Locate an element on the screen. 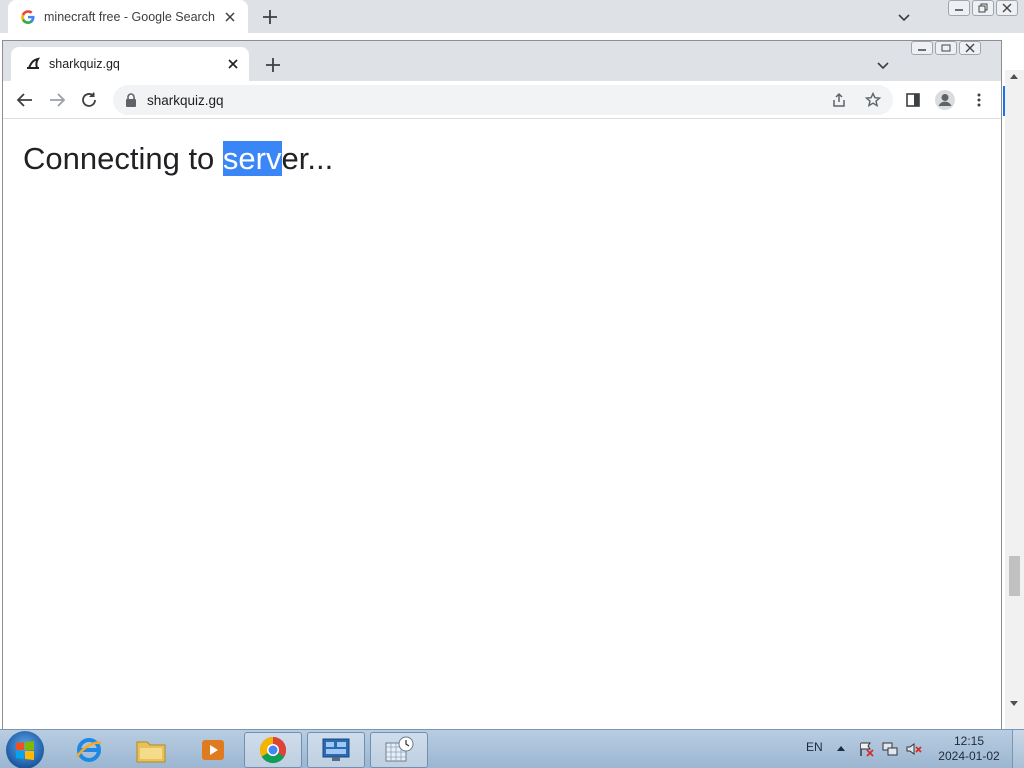  selected-text: serv is located at coordinates (252, 158).